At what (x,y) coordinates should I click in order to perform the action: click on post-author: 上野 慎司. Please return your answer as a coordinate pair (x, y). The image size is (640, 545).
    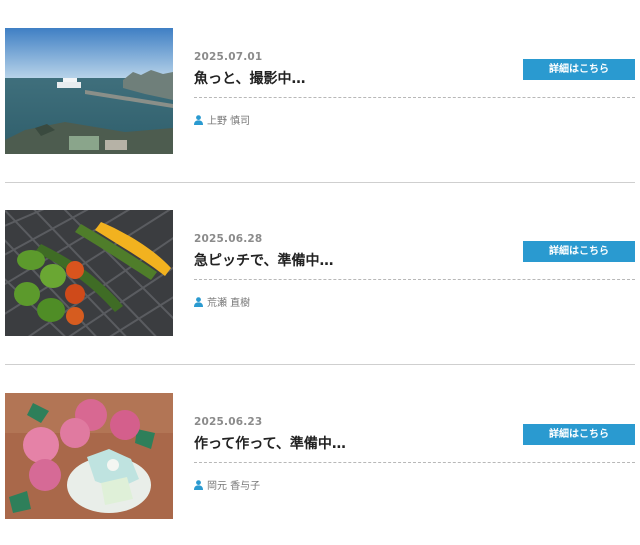
    Looking at the image, I should click on (222, 119).